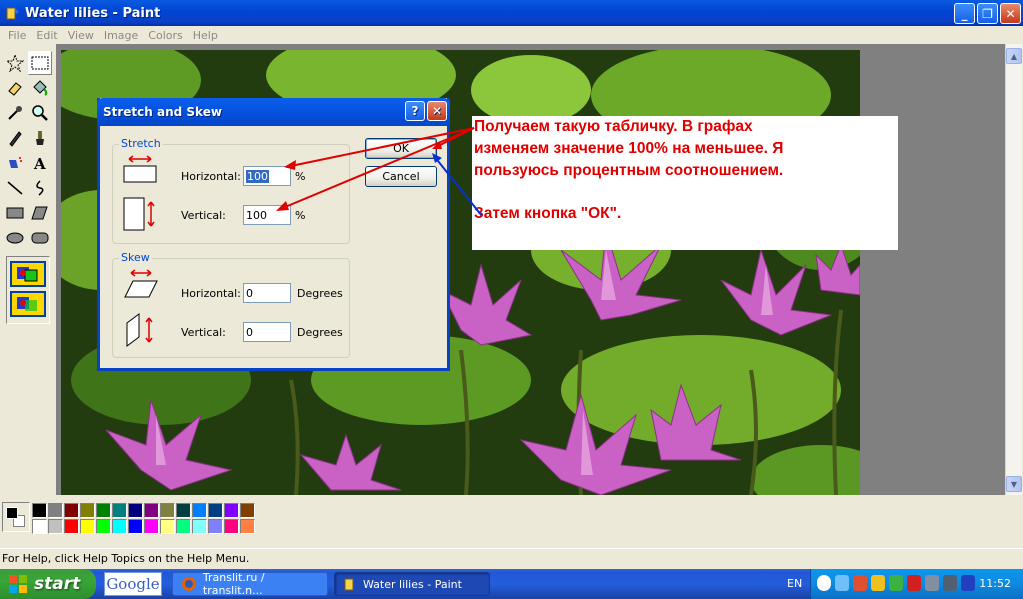 The height and width of the screenshot is (599, 1023). Describe the element at coordinates (950, 583) in the screenshot. I see `tray-connection-icon` at that location.